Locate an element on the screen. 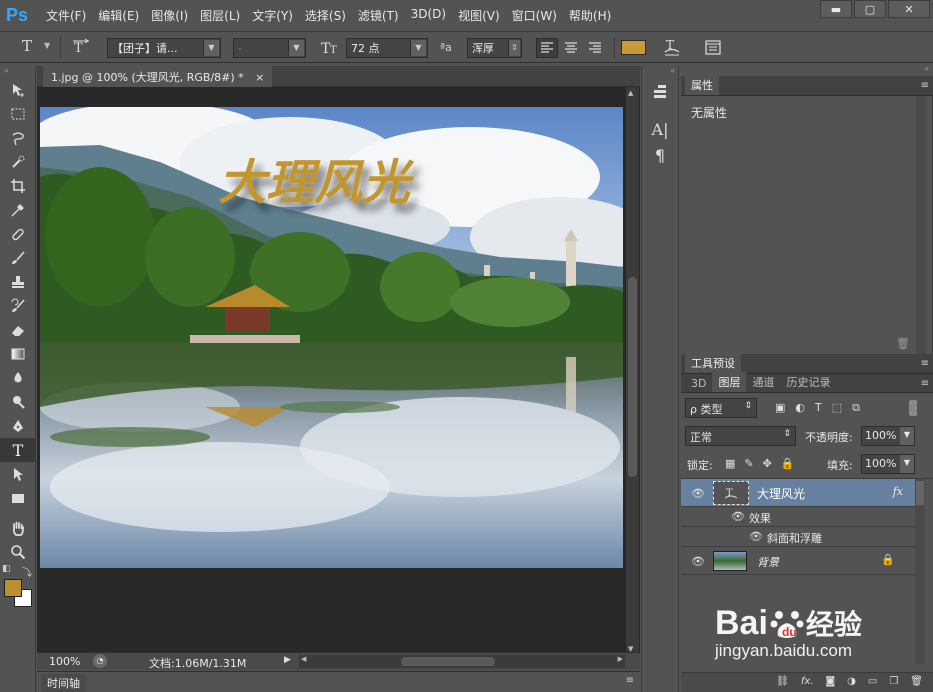 The image size is (933, 692). filter-toggle-switch is located at coordinates (913, 408).